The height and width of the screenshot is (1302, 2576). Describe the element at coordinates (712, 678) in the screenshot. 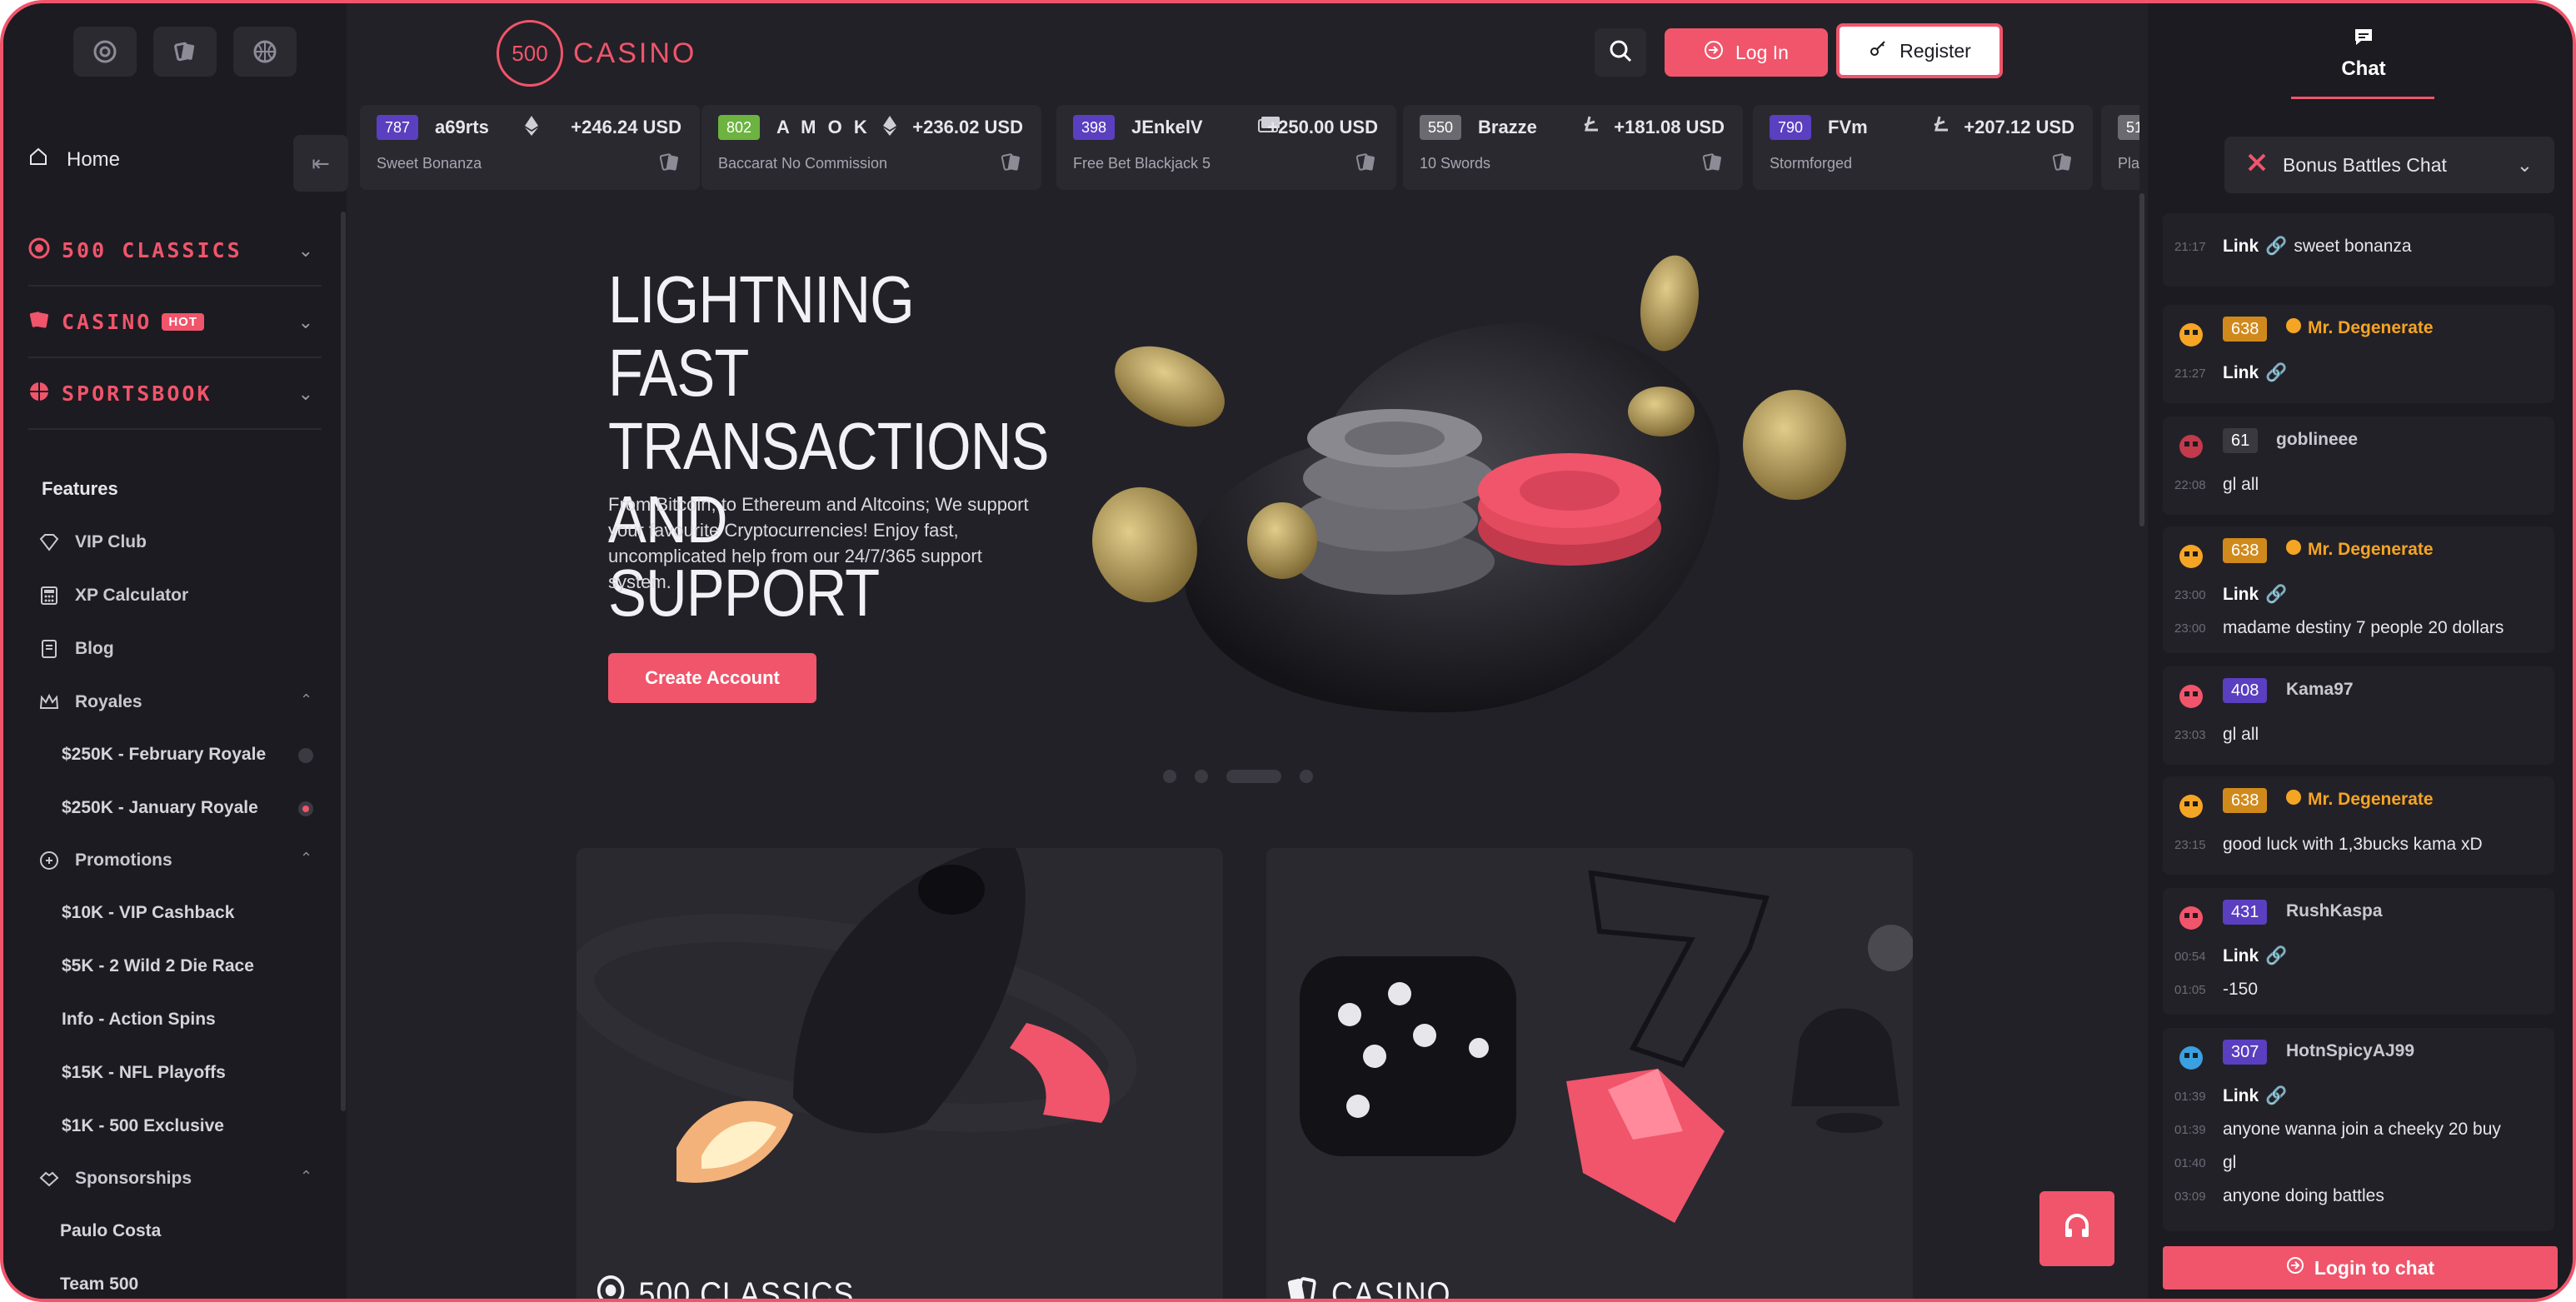

I see `create-account-button: Create Account` at that location.